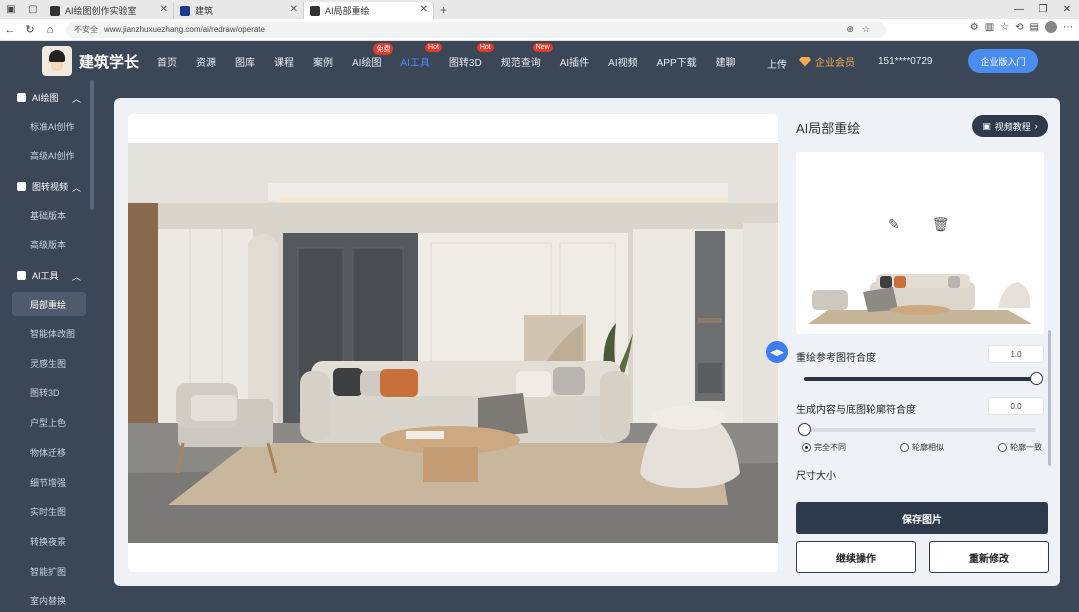  I want to click on nav-label: AI工具, so click(415, 63).